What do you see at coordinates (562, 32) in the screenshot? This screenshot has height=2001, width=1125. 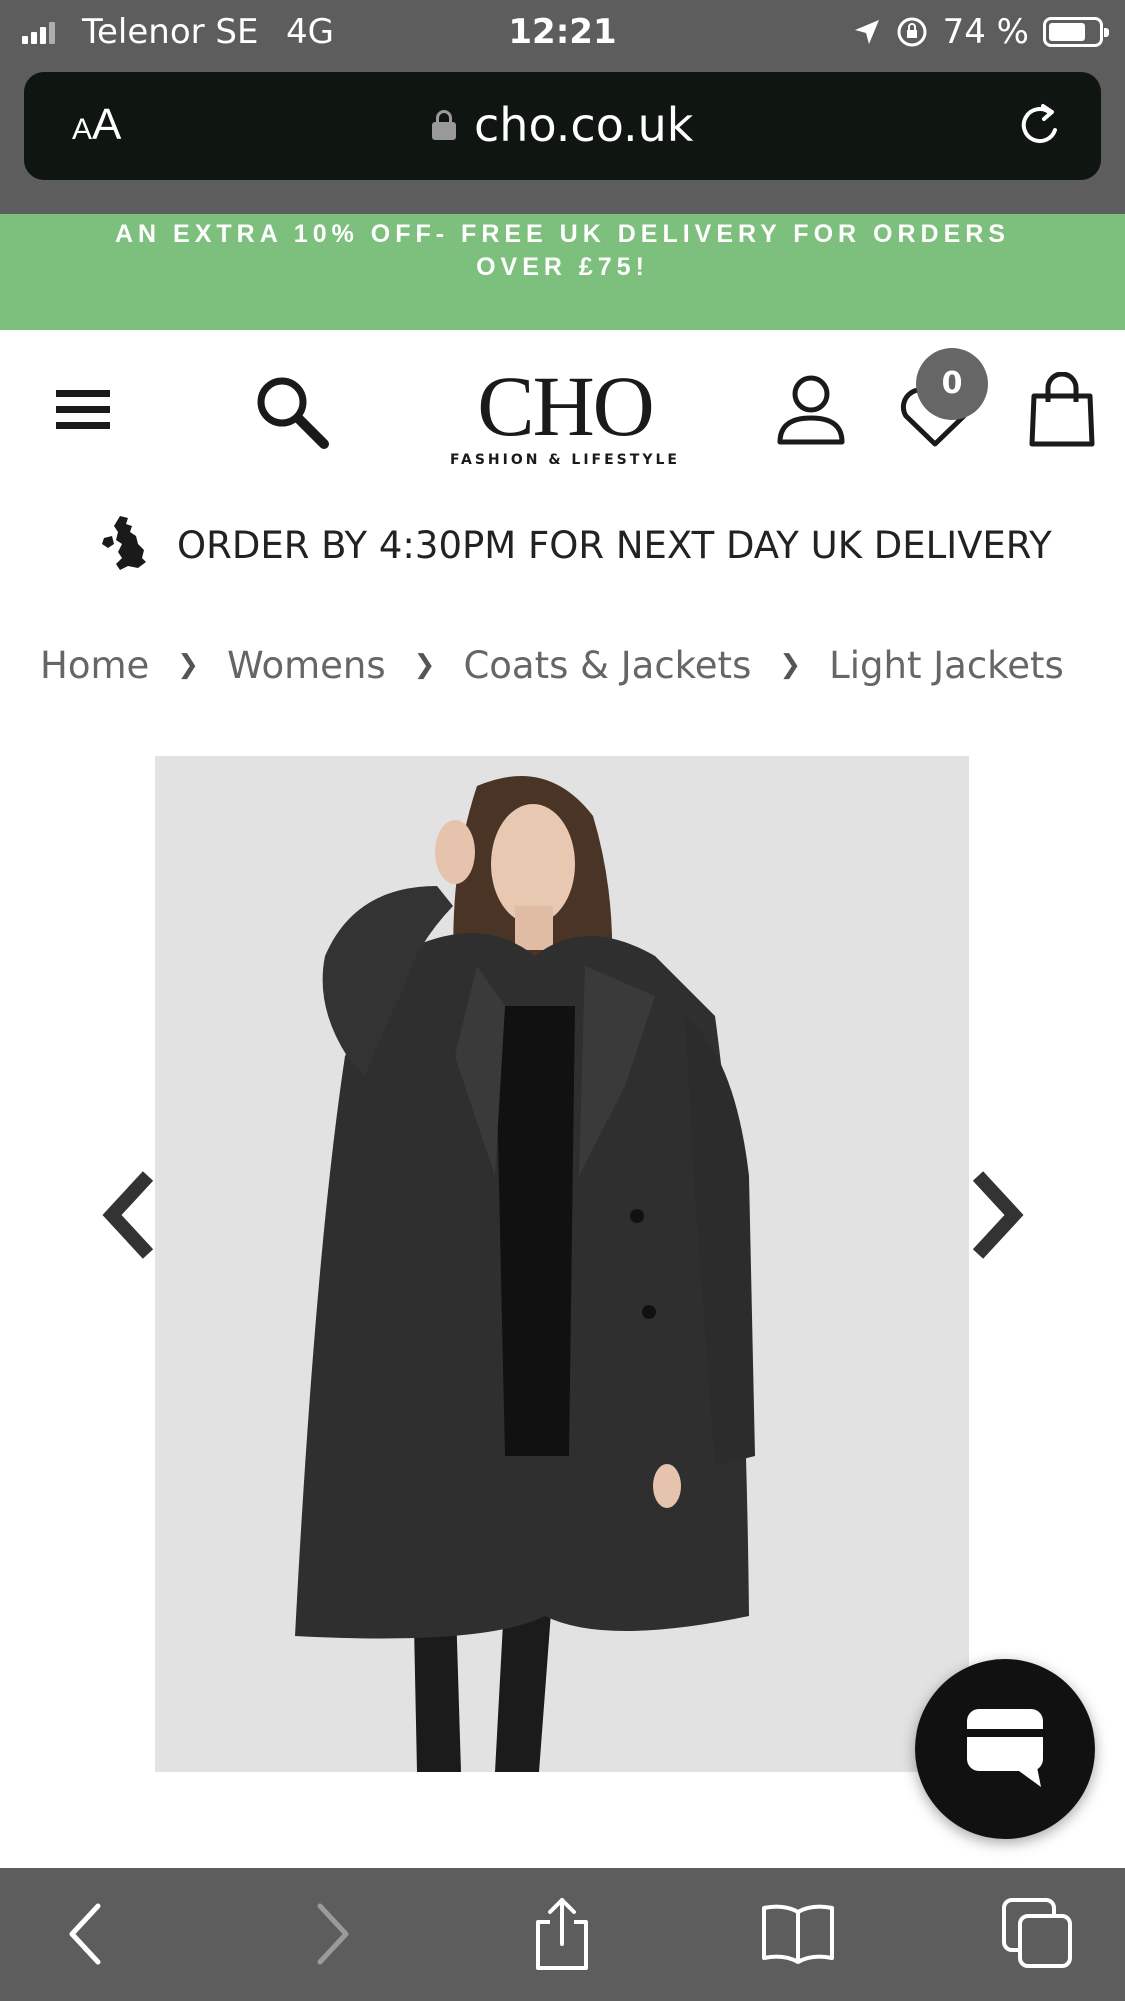 I see `status-bar: Telenor SE 4G 12:21 74 %` at bounding box center [562, 32].